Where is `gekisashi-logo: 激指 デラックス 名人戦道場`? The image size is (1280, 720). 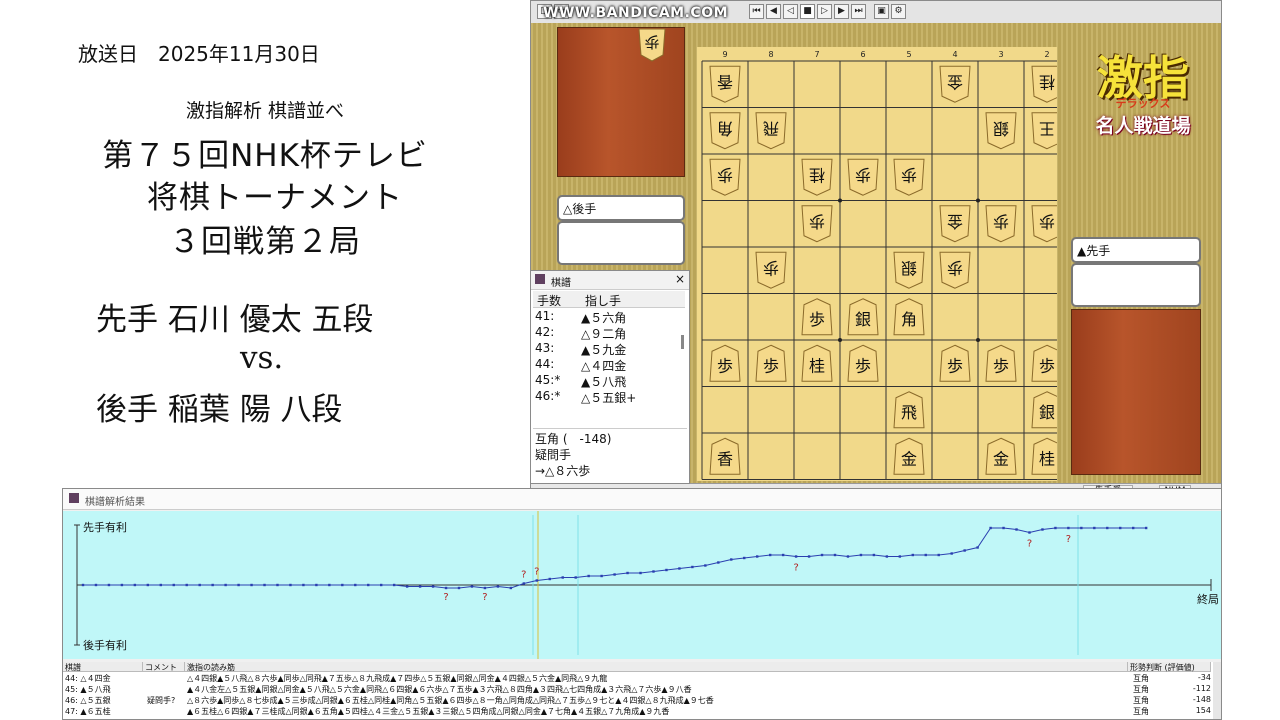
gekisashi-logo: 激指 デラックス 名人戦道場 is located at coordinates (1143, 113).